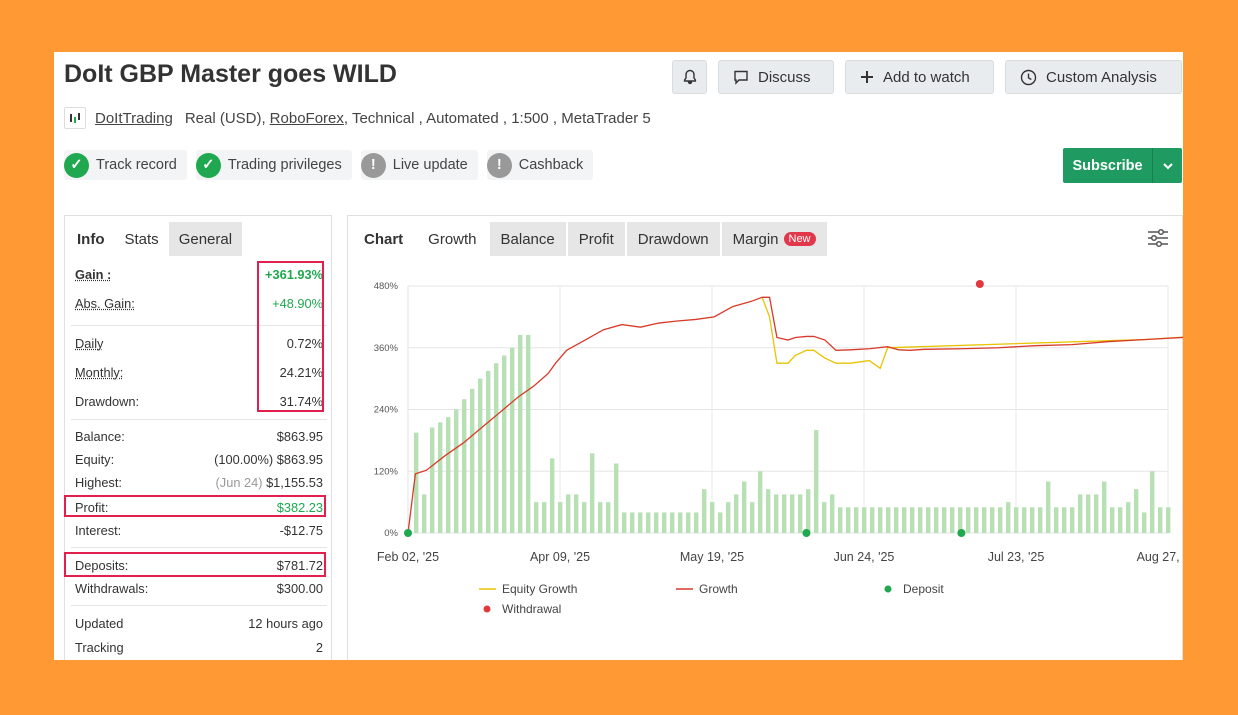 The height and width of the screenshot is (715, 1238). I want to click on custom-analysis-label: Custom Analysis, so click(1101, 77).